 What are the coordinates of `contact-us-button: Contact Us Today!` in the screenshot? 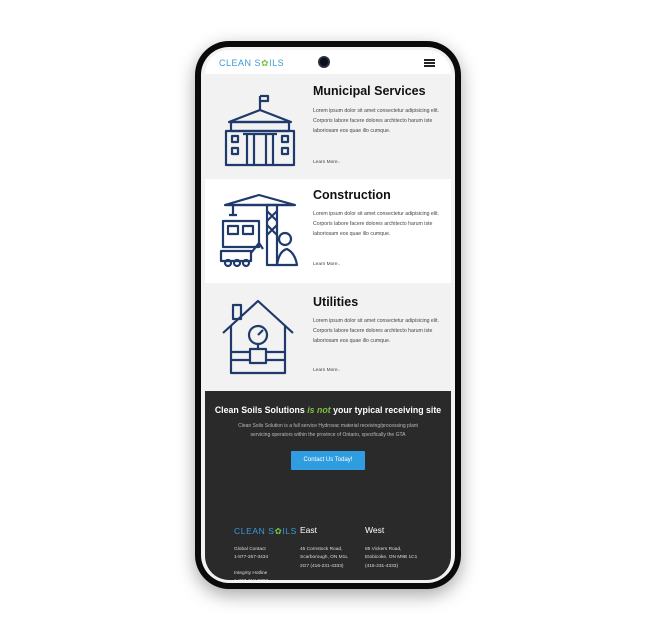 It's located at (328, 460).